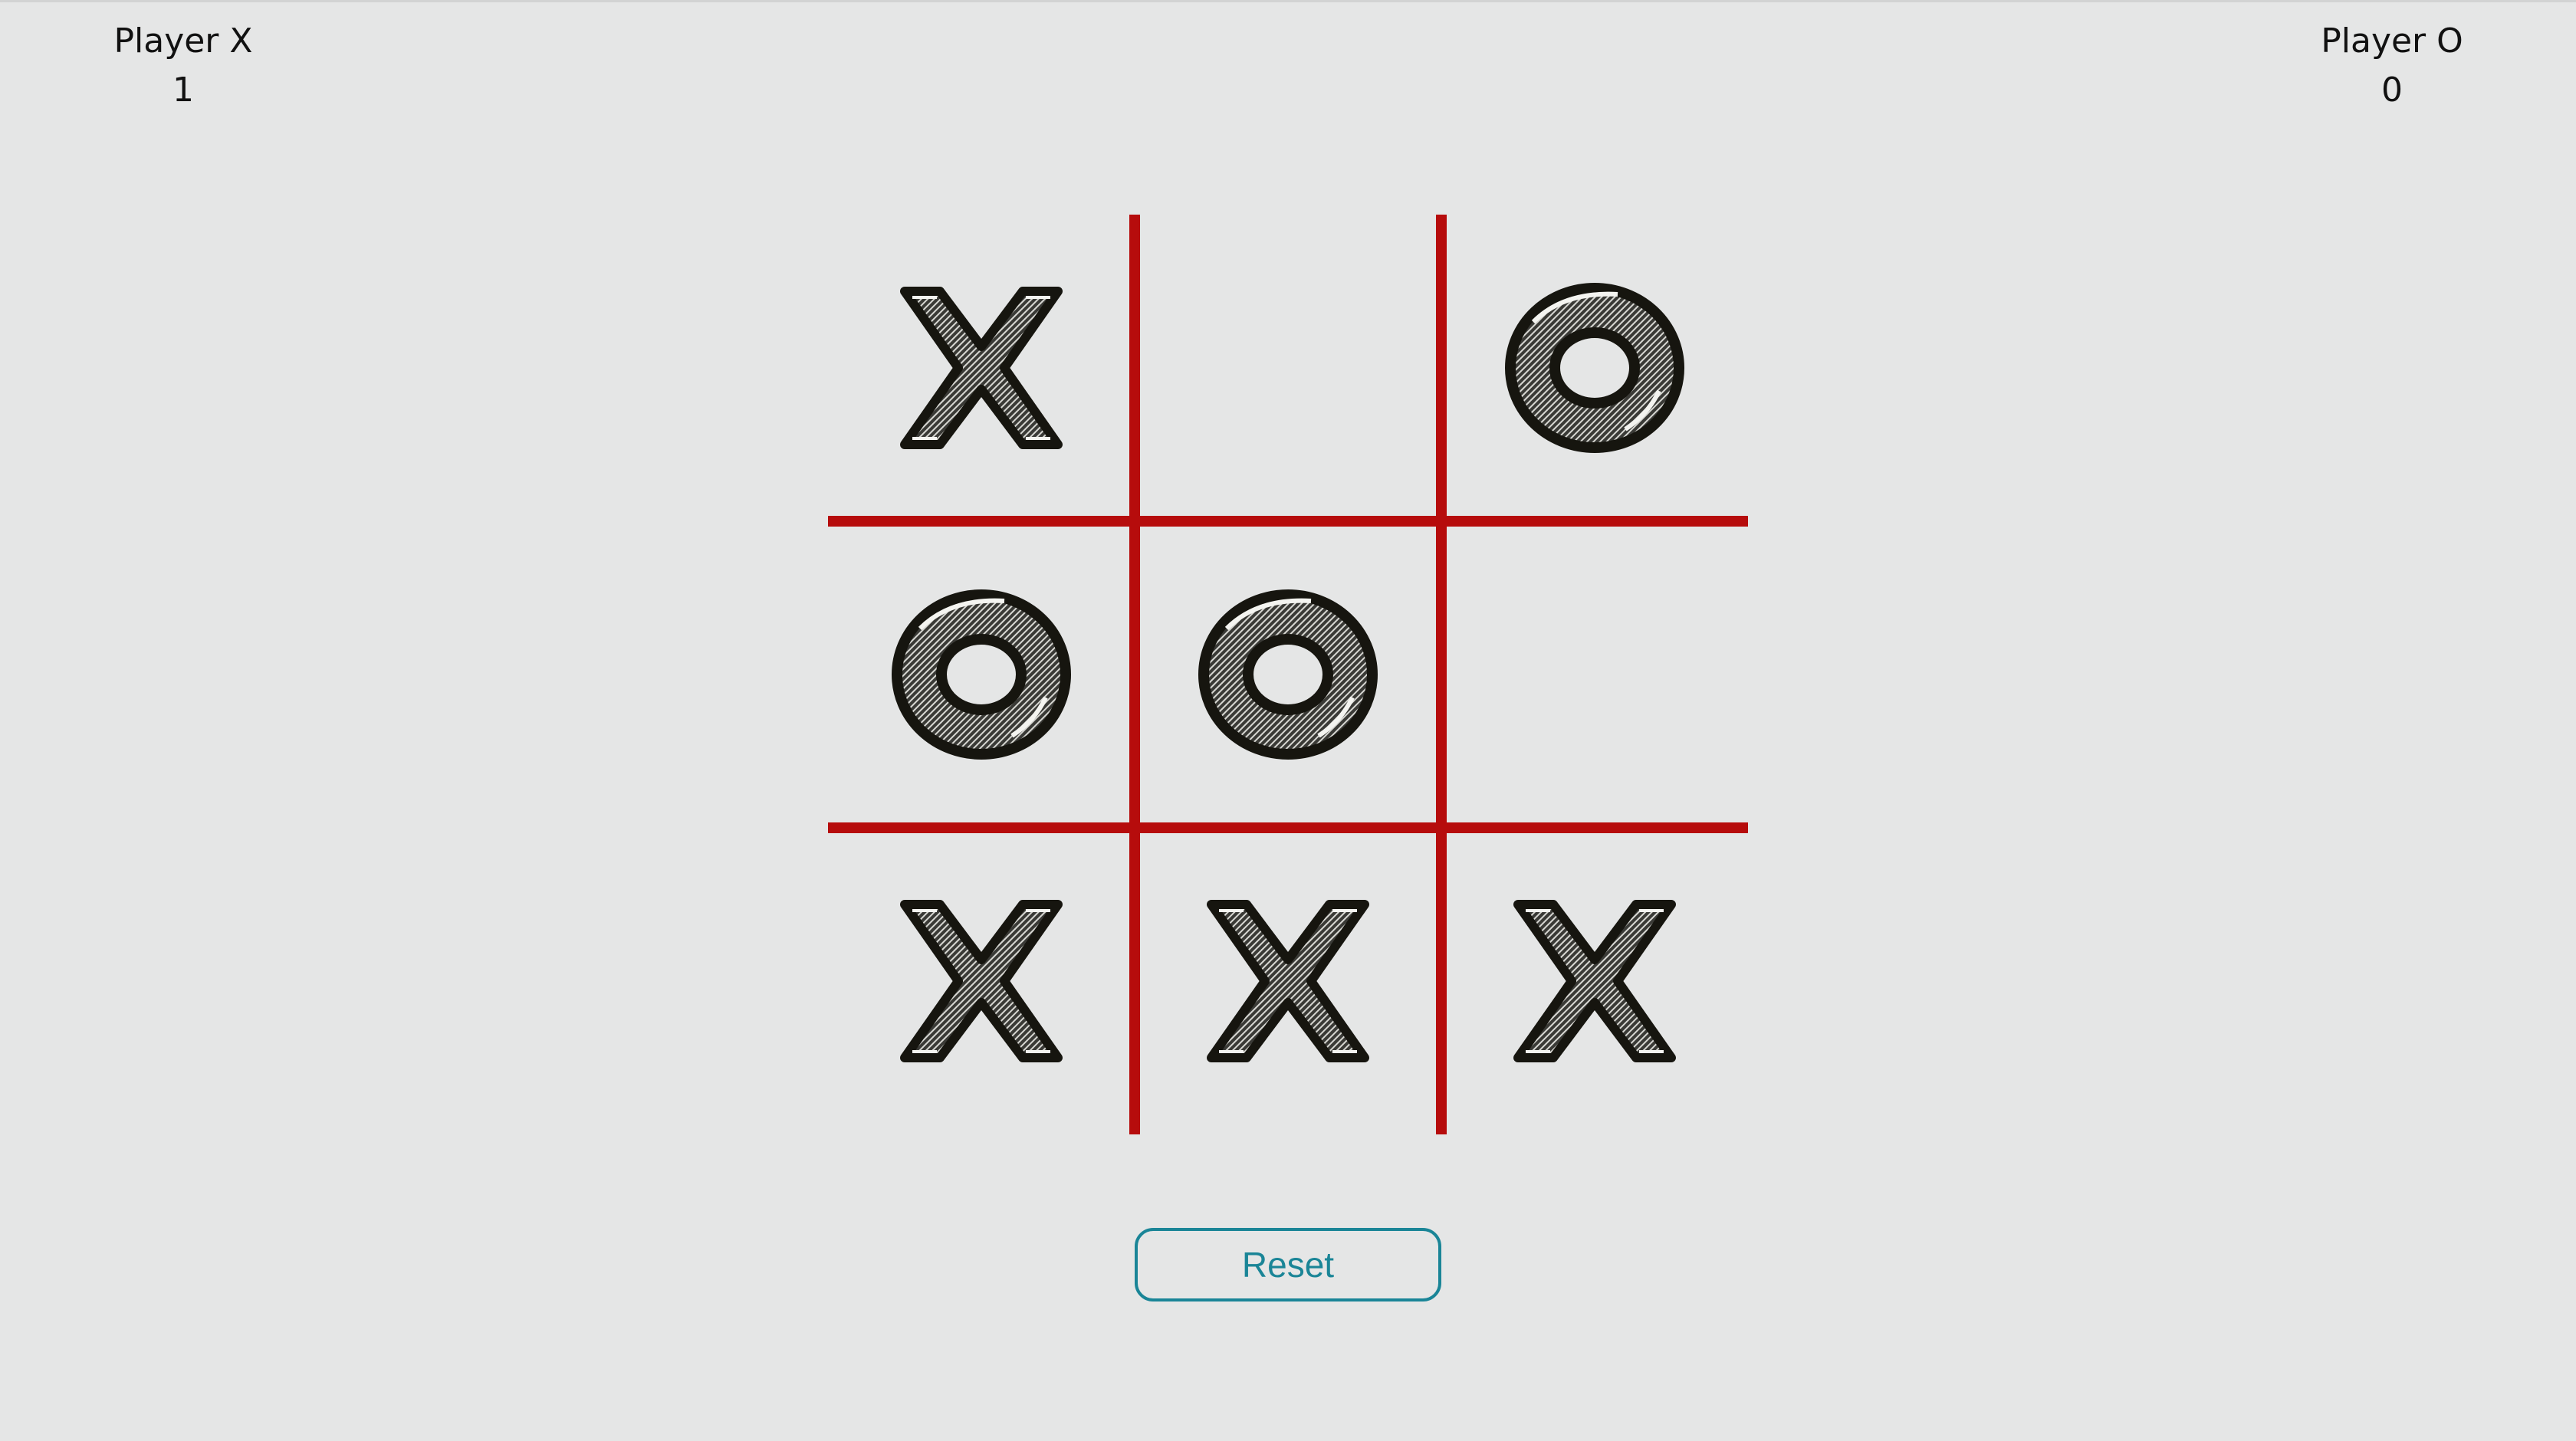 Image resolution: width=2576 pixels, height=1441 pixels. What do you see at coordinates (2392, 66) in the screenshot?
I see `player-o-score: Player O 0` at bounding box center [2392, 66].